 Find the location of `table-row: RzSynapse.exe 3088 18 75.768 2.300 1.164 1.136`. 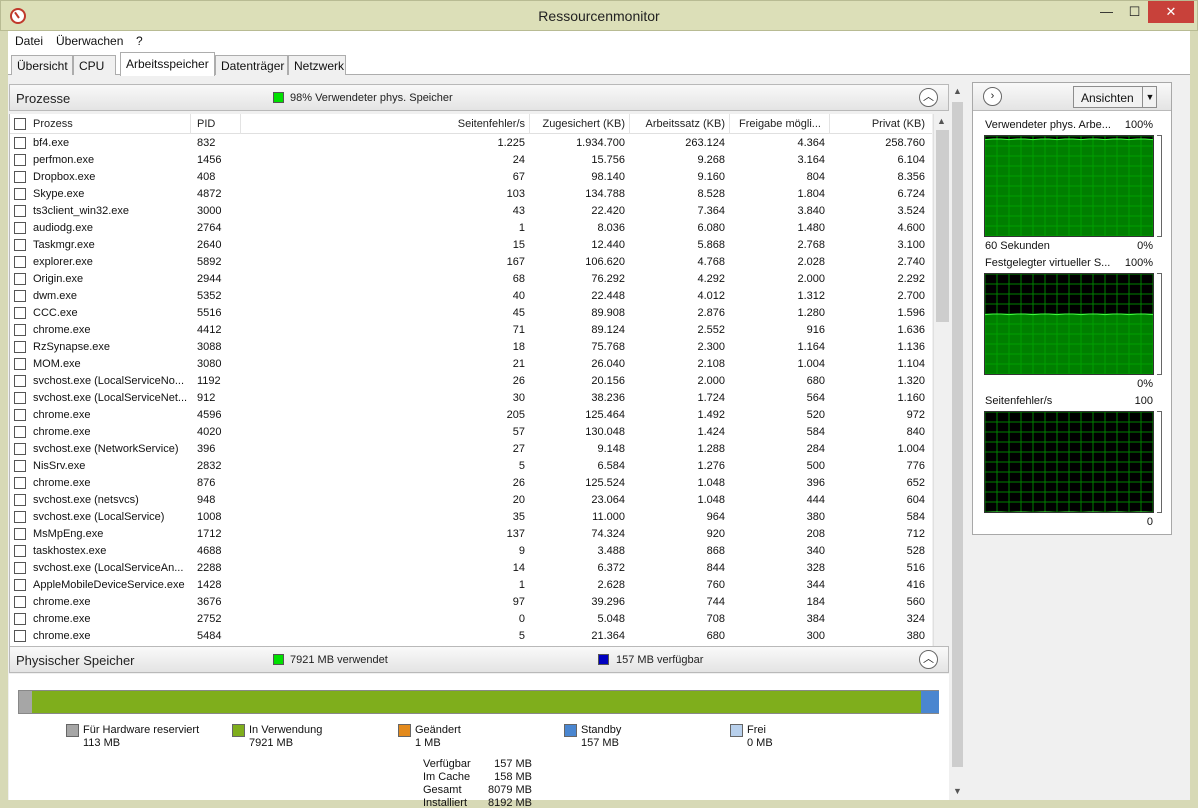

table-row: RzSynapse.exe 3088 18 75.768 2.300 1.164 1.136 is located at coordinates (471, 347).